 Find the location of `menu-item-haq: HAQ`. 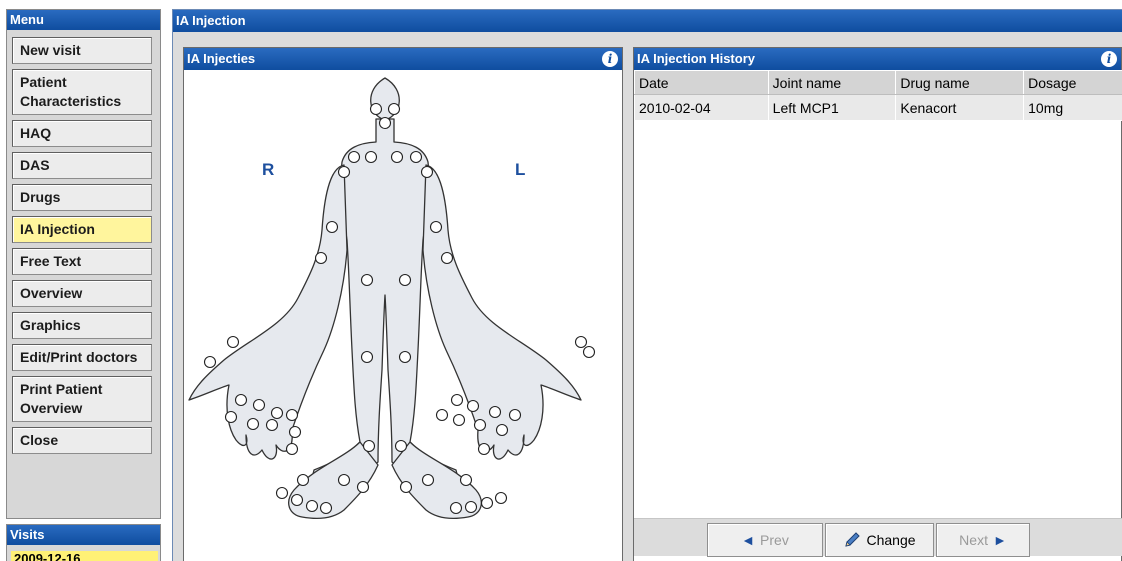

menu-item-haq: HAQ is located at coordinates (82, 133).